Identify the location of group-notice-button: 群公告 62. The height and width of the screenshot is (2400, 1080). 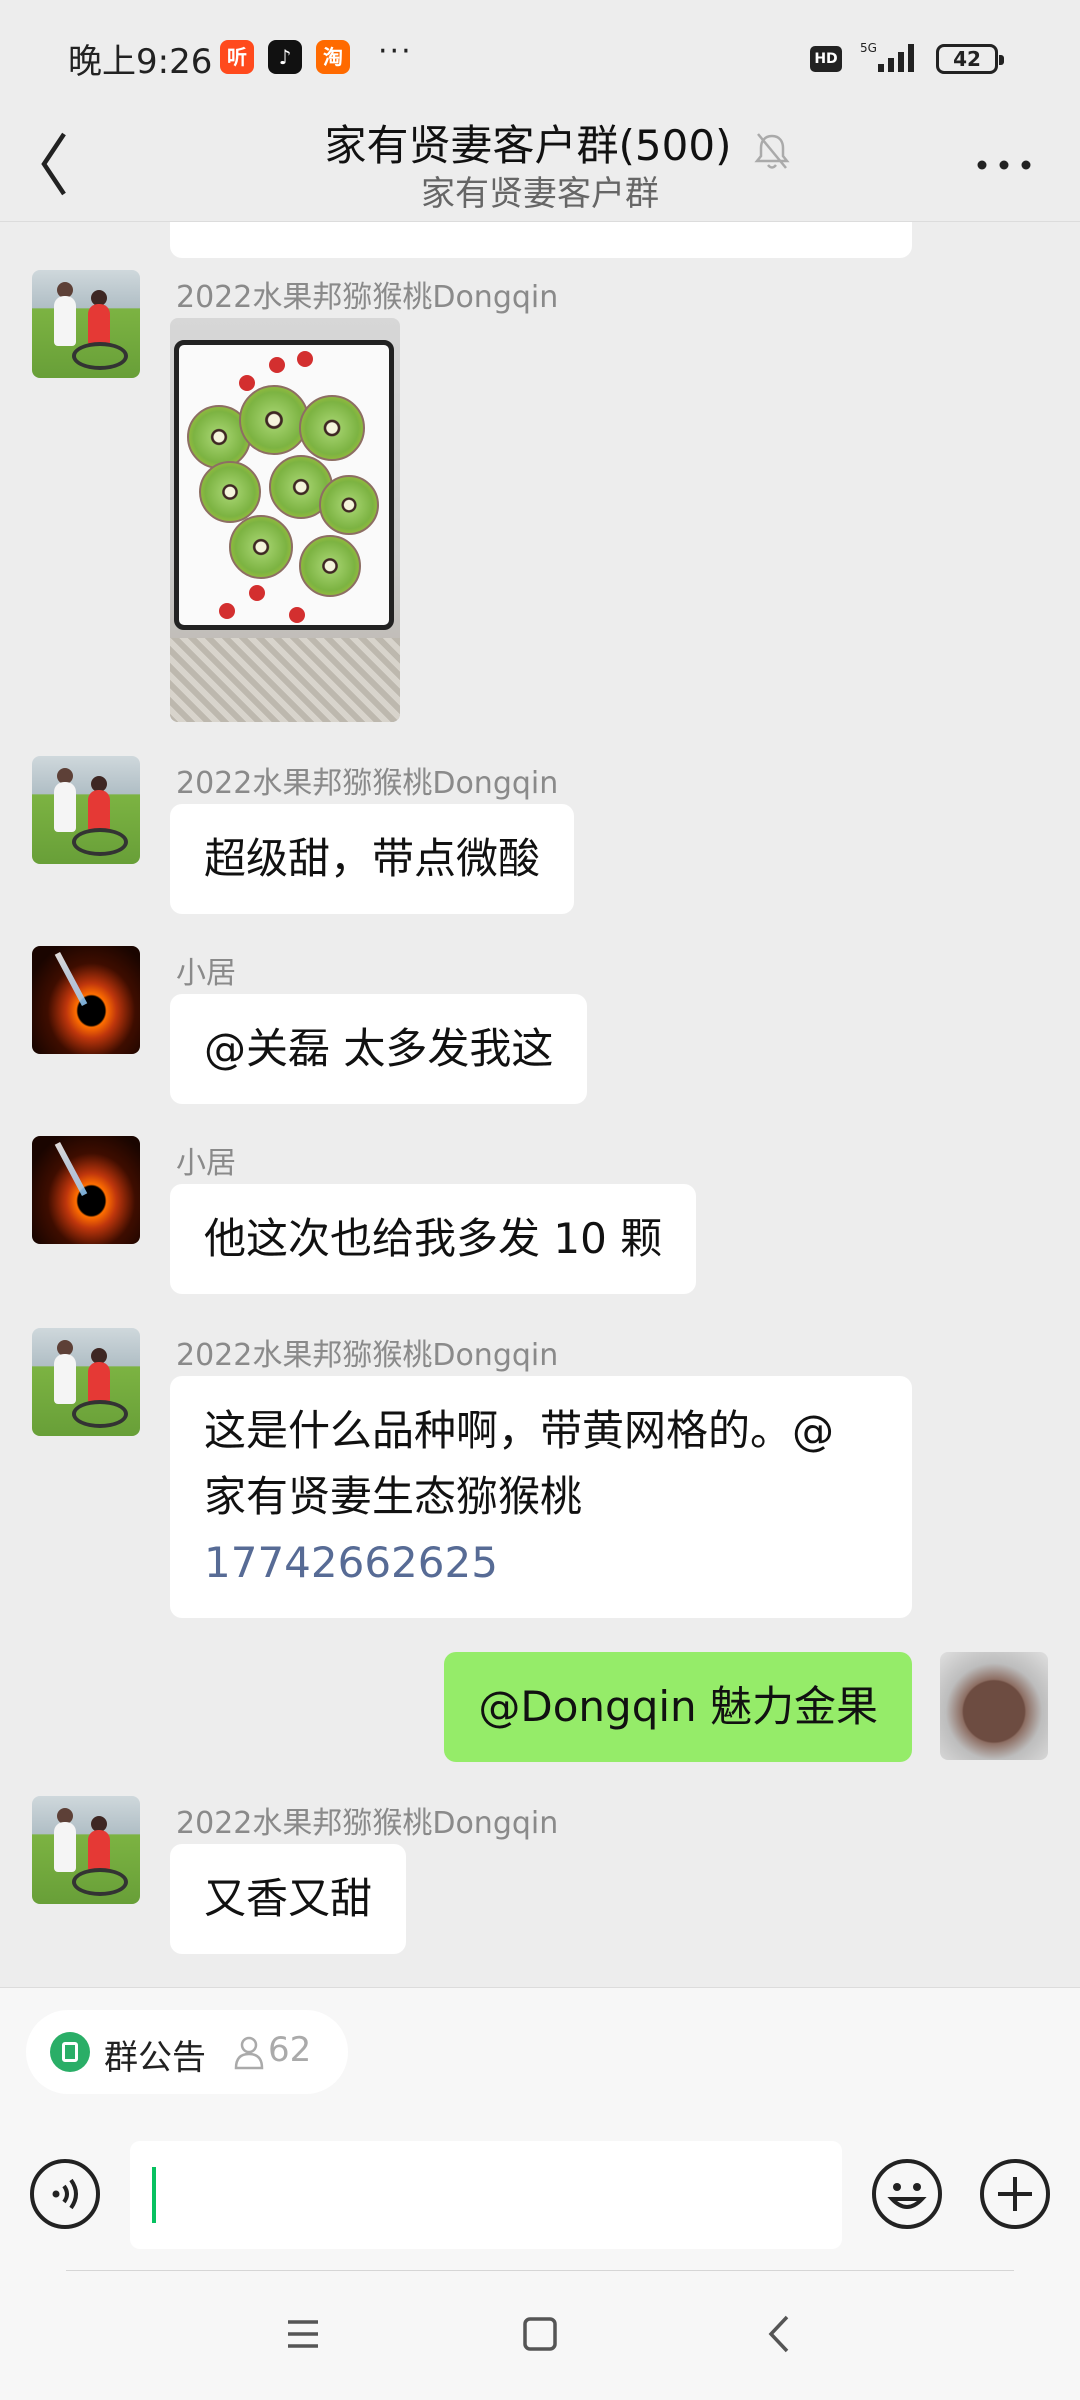
(187, 2052).